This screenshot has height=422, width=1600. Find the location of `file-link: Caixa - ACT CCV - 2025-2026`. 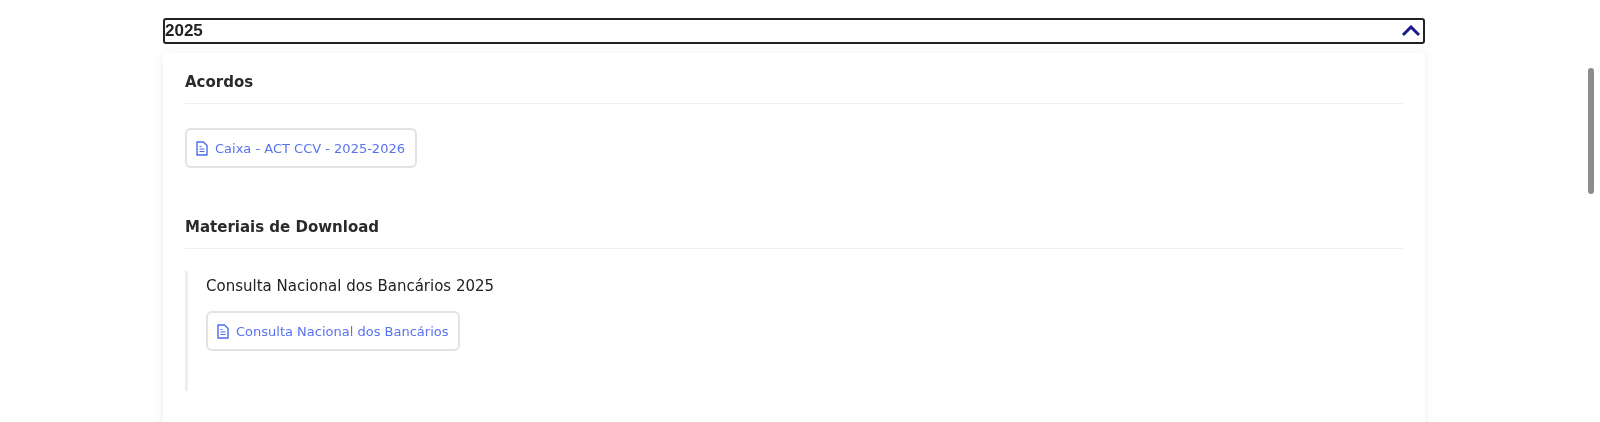

file-link: Caixa - ACT CCV - 2025-2026 is located at coordinates (301, 148).